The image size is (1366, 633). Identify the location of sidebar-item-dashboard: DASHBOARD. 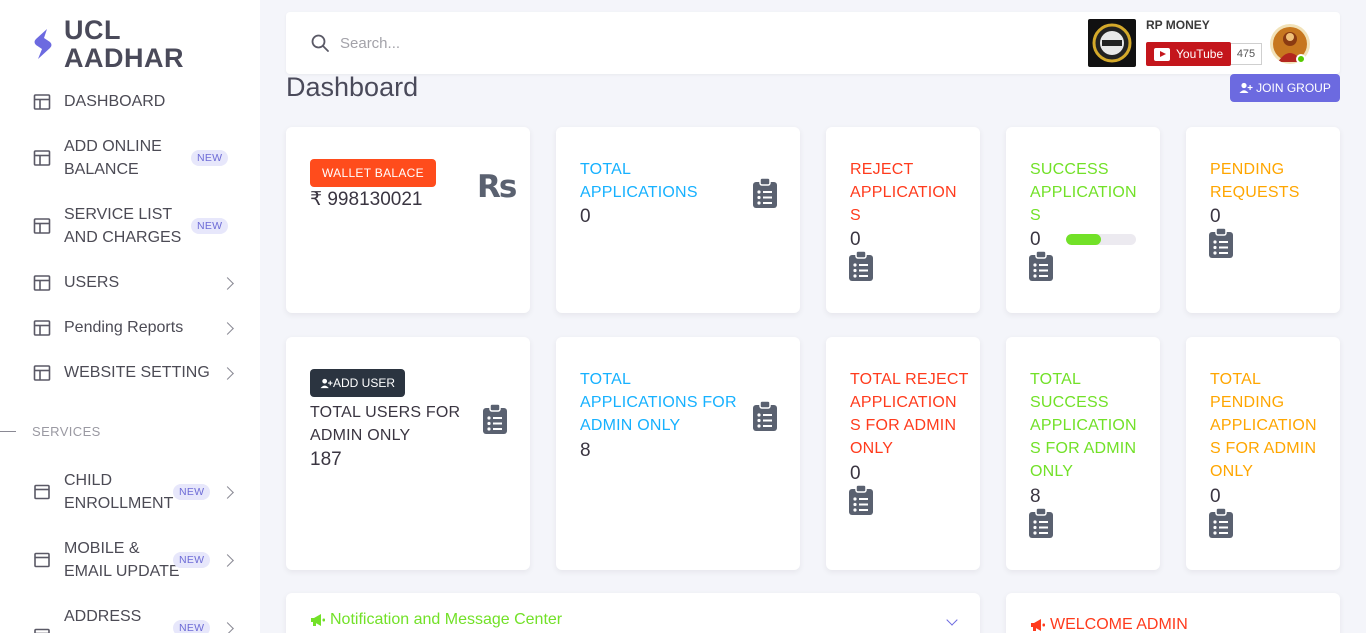
(135, 101).